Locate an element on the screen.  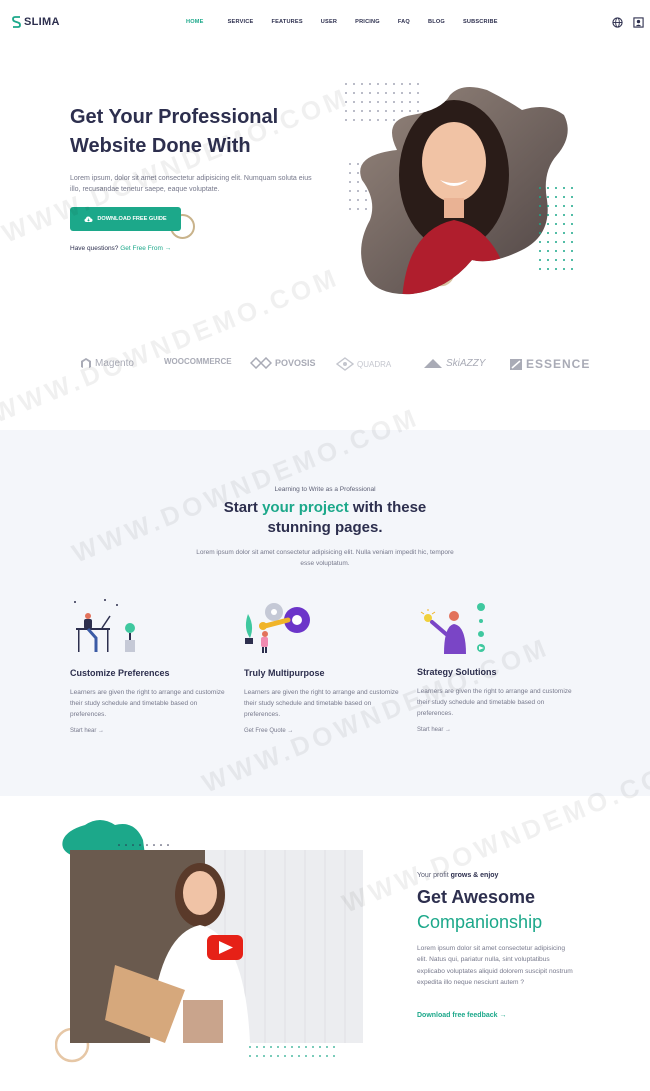
download-guide-button: DOWNLOAD FREE GUIDE is located at coordinates (125, 219).